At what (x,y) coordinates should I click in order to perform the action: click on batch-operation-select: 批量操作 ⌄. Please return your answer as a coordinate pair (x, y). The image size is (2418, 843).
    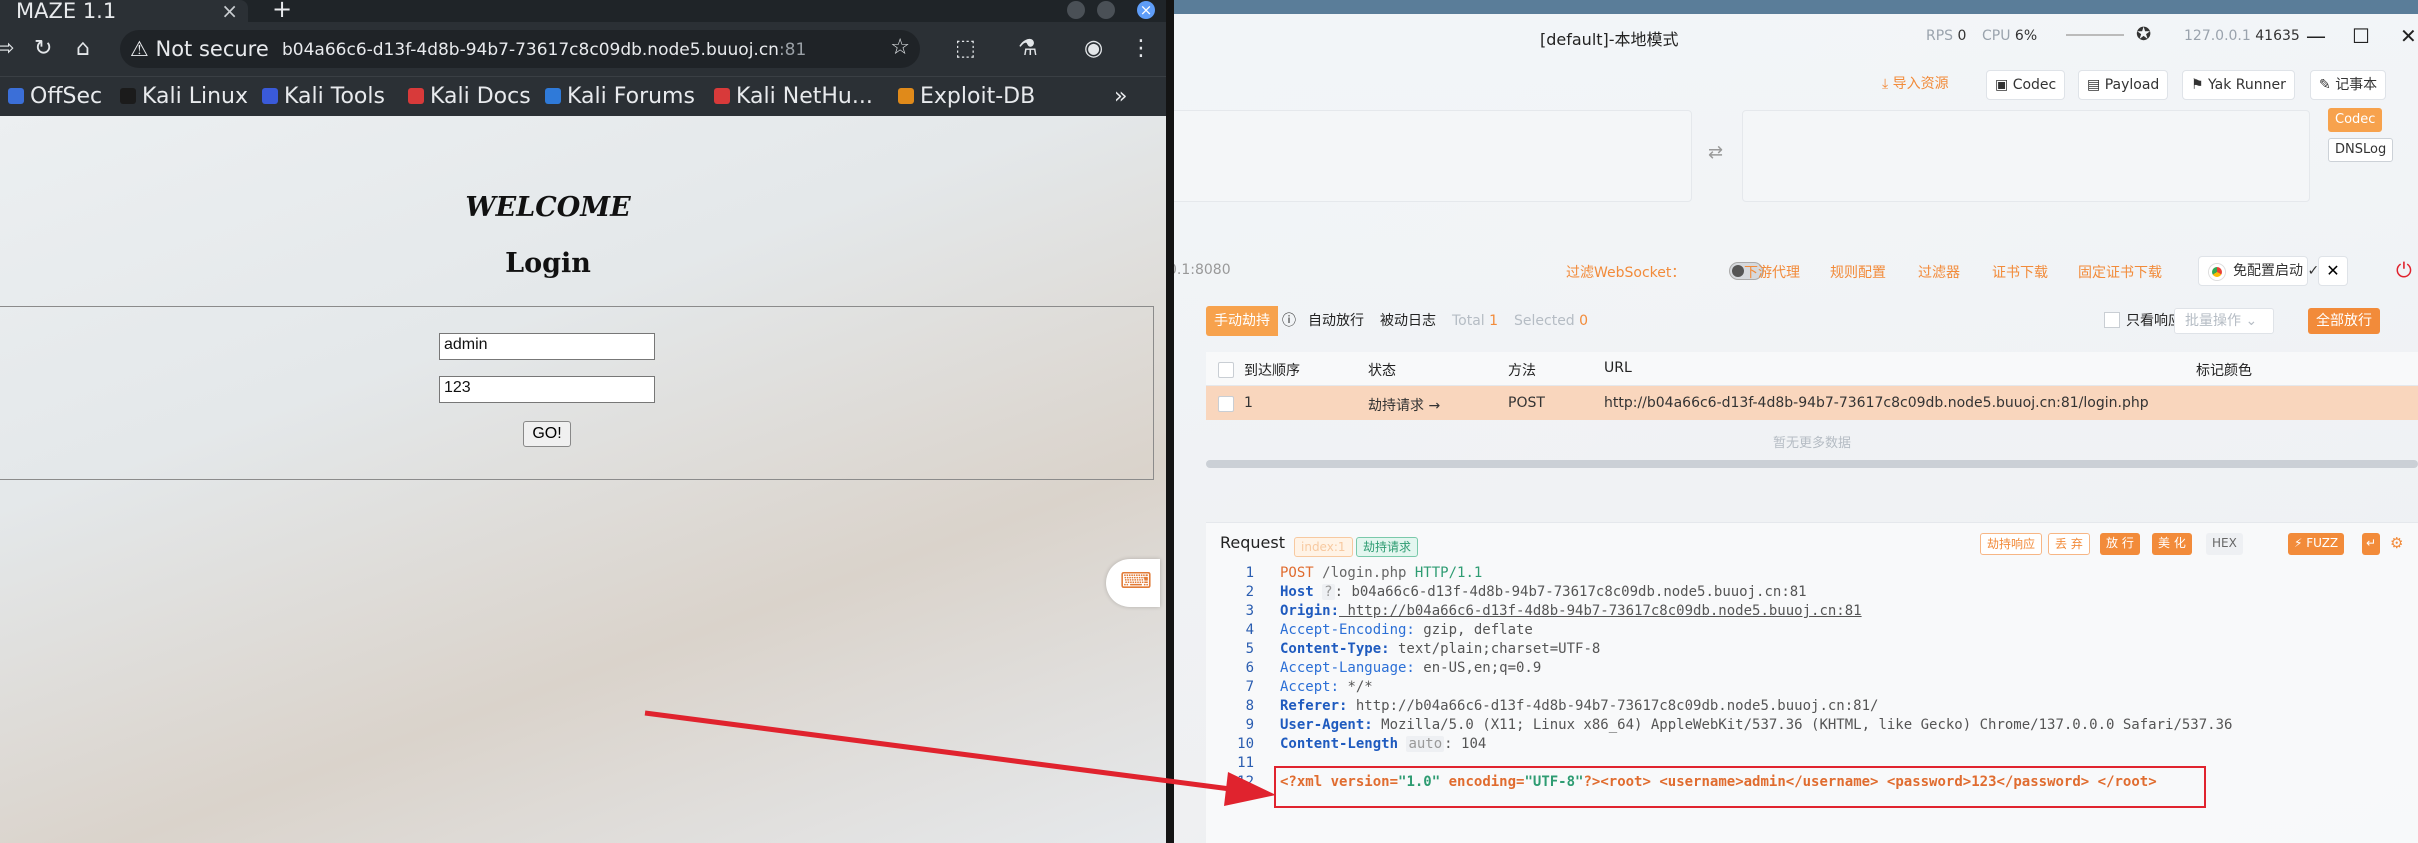
    Looking at the image, I should click on (2224, 321).